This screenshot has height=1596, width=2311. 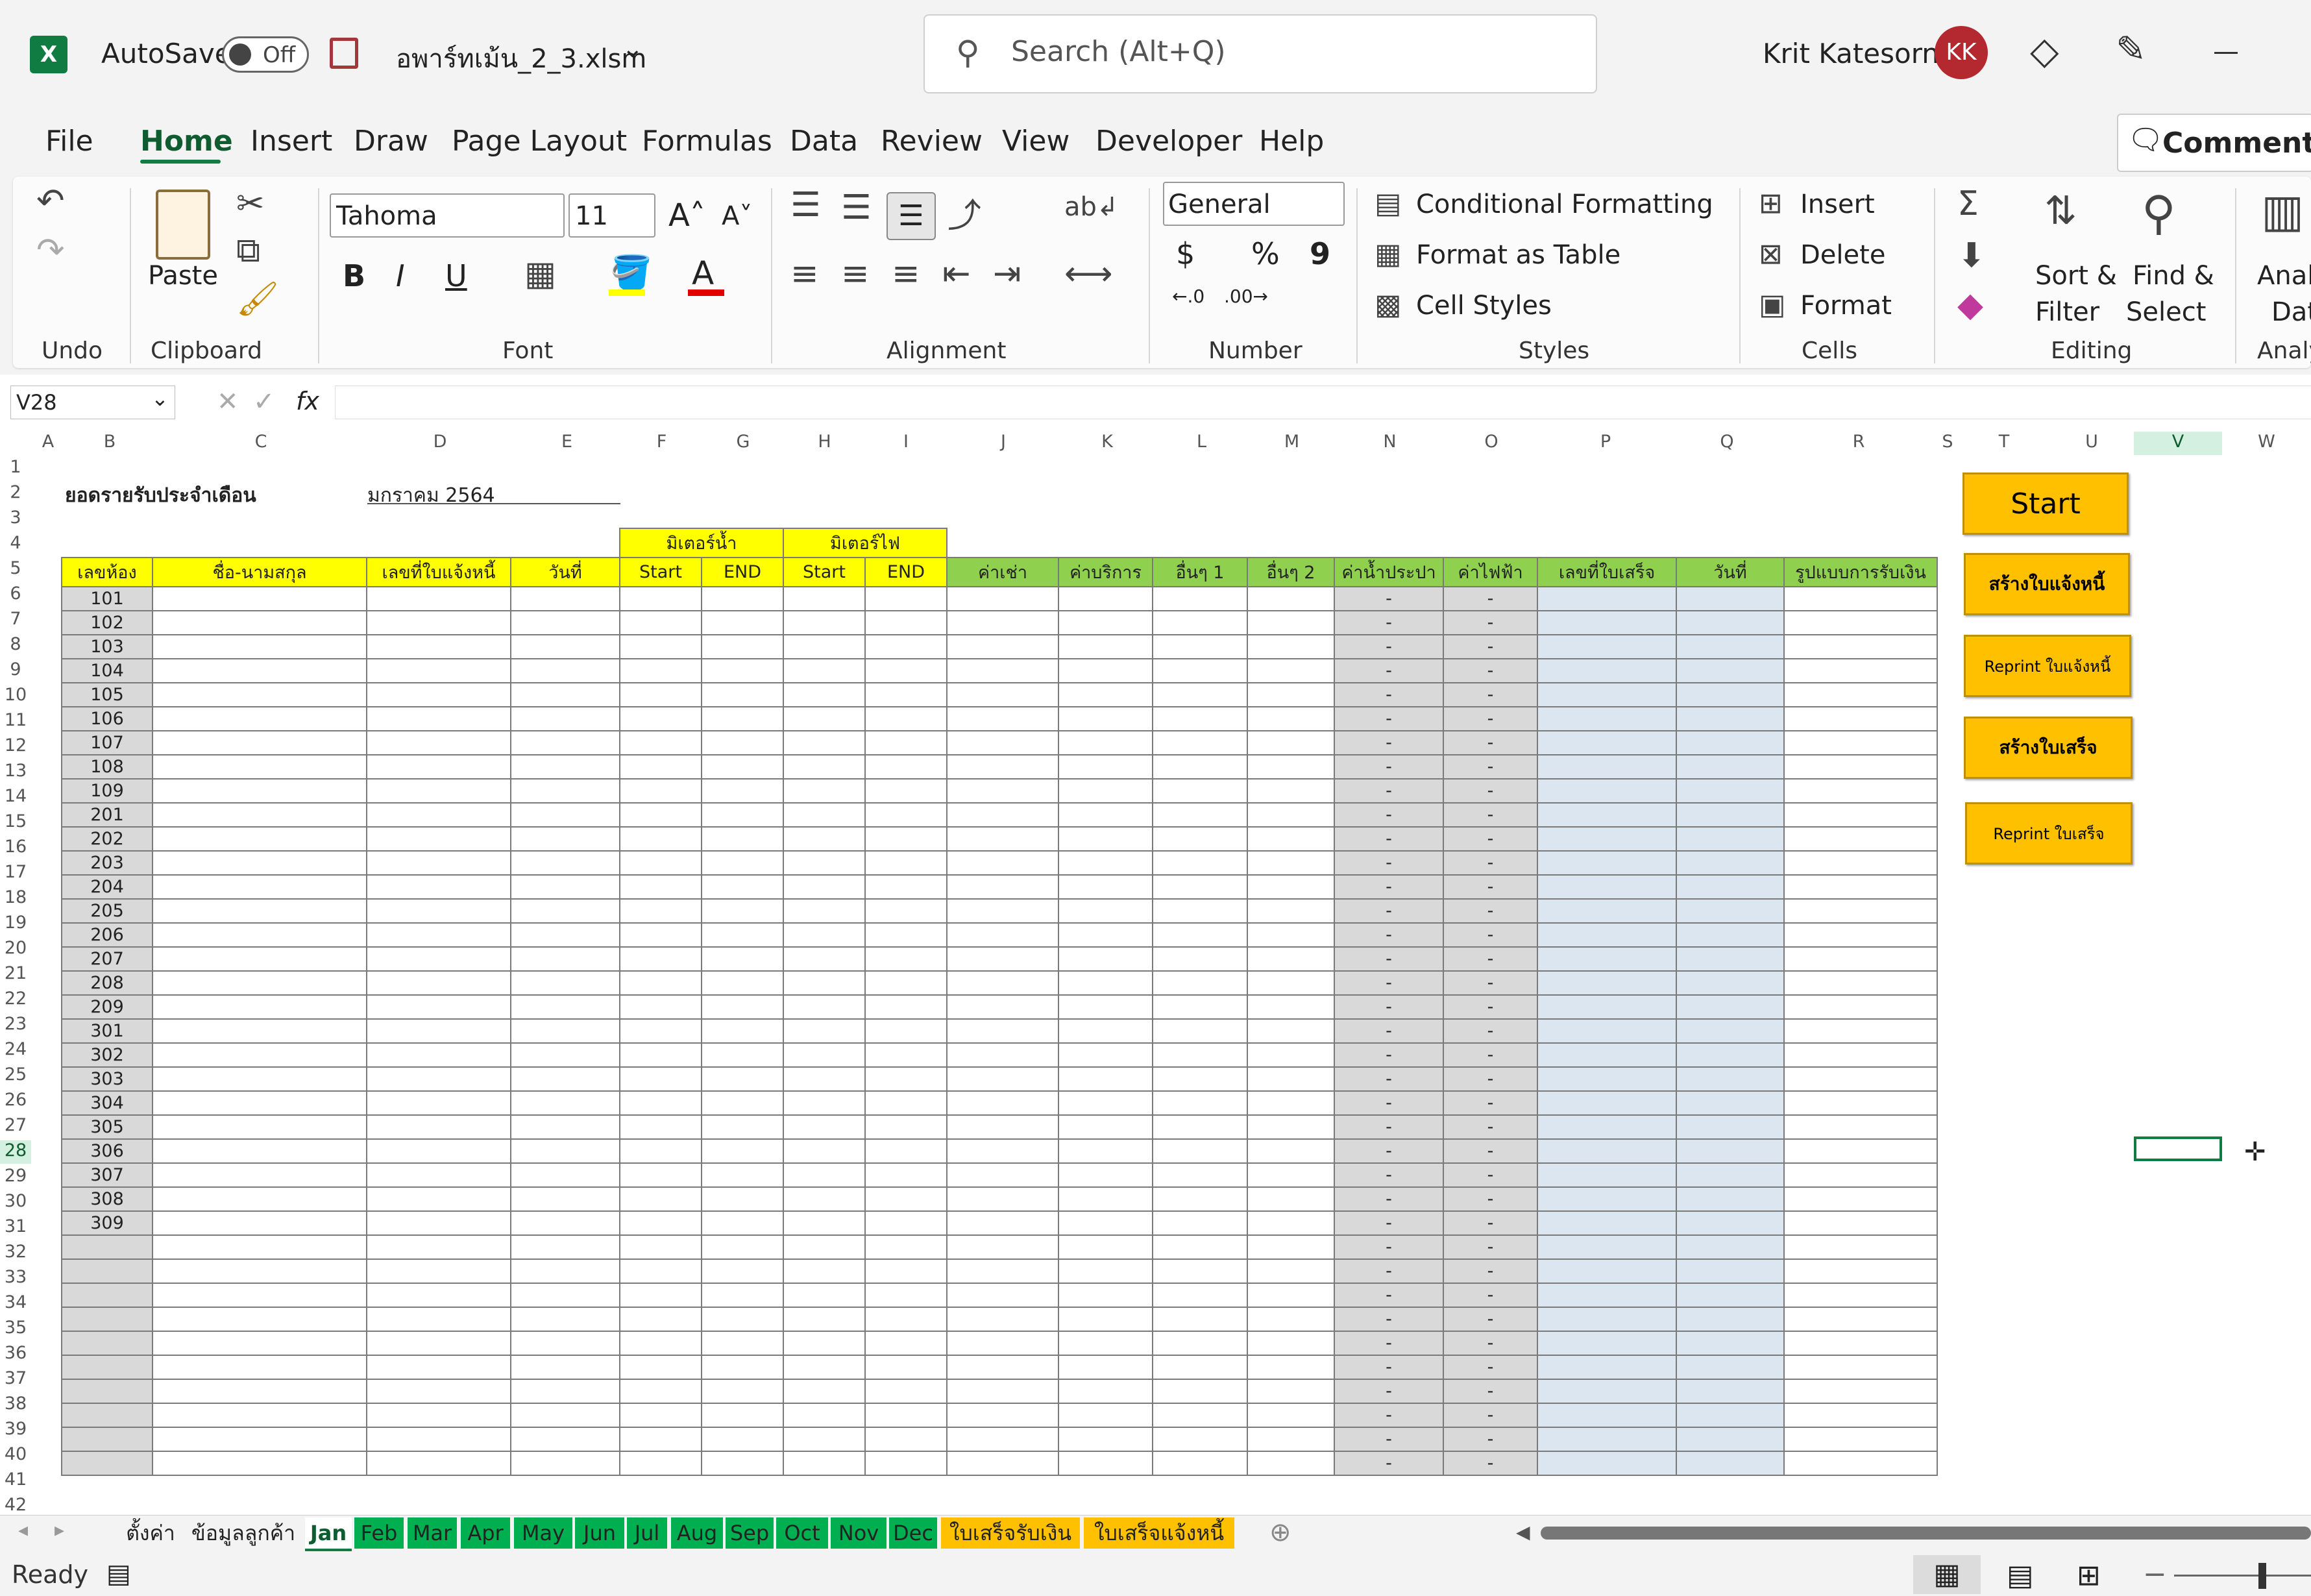 What do you see at coordinates (264, 402) in the screenshot?
I see `enter-icon: ✓` at bounding box center [264, 402].